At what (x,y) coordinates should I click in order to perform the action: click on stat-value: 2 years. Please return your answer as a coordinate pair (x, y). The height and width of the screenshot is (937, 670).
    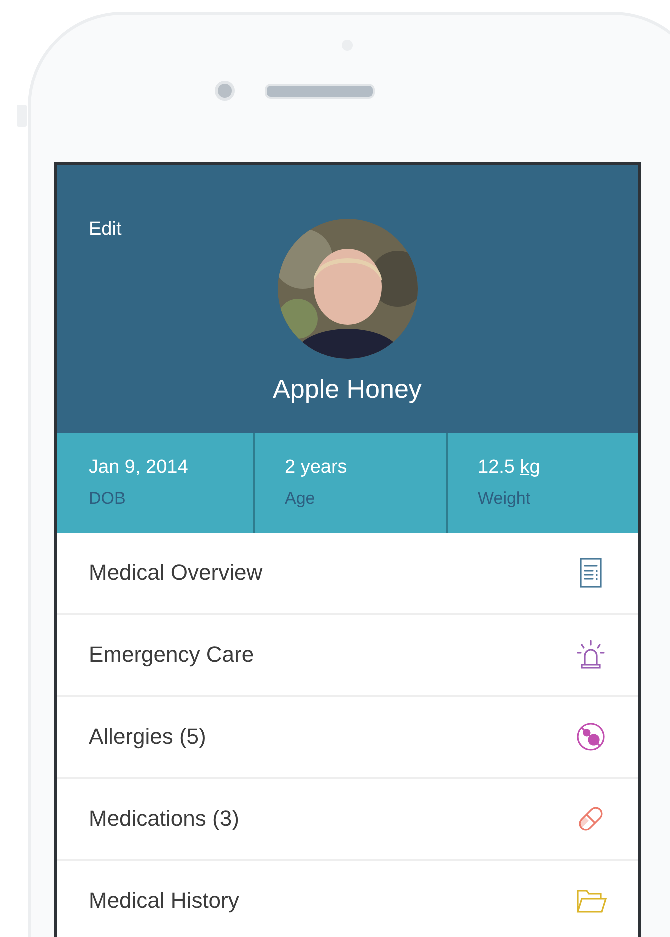
    Looking at the image, I should click on (316, 468).